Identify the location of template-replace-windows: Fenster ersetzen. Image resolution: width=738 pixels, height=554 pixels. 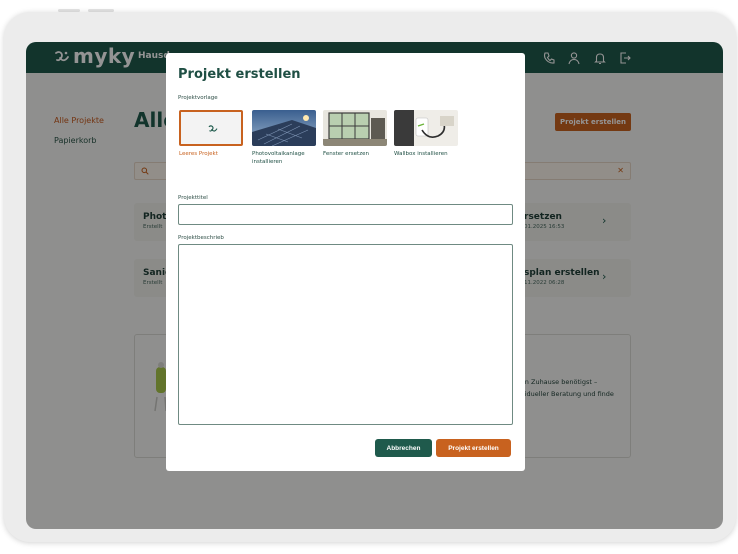
(356, 134).